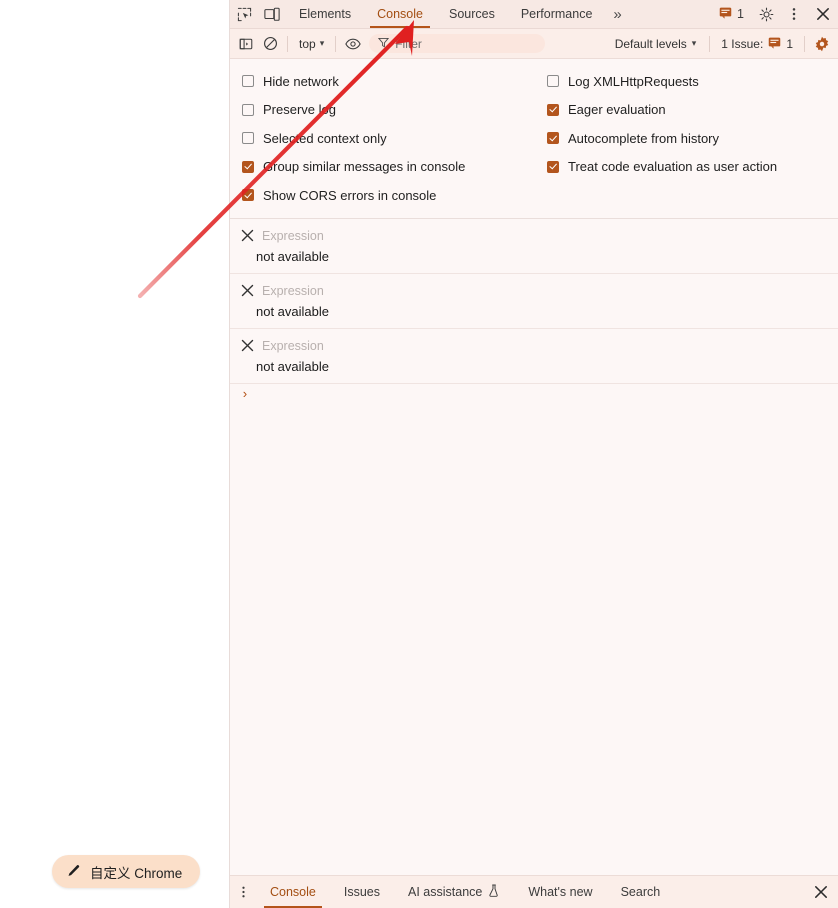 This screenshot has height=908, width=838. I want to click on more-tabs-label: », so click(617, 14).